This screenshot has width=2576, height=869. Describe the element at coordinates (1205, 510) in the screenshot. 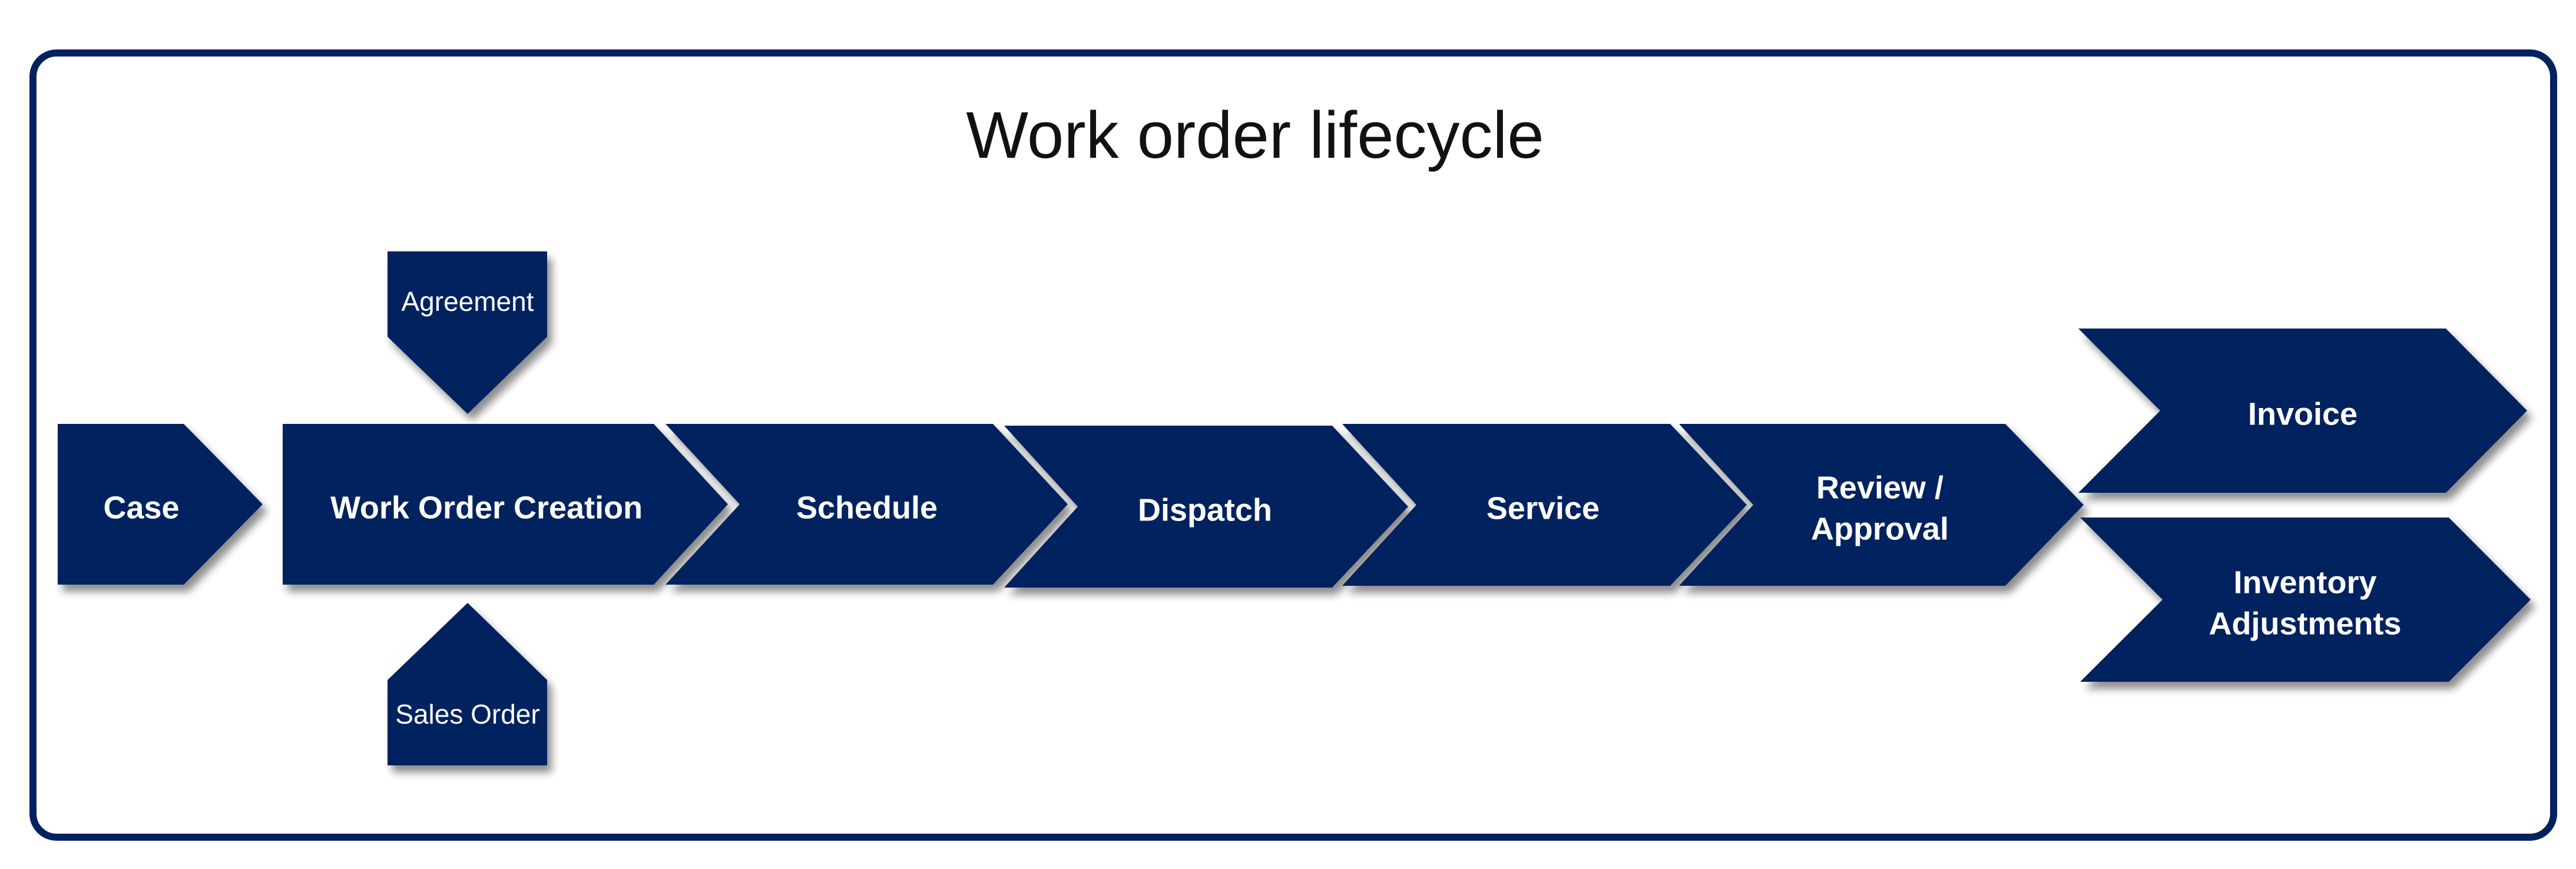

I see `step-dispatch-label: Dispatch` at that location.